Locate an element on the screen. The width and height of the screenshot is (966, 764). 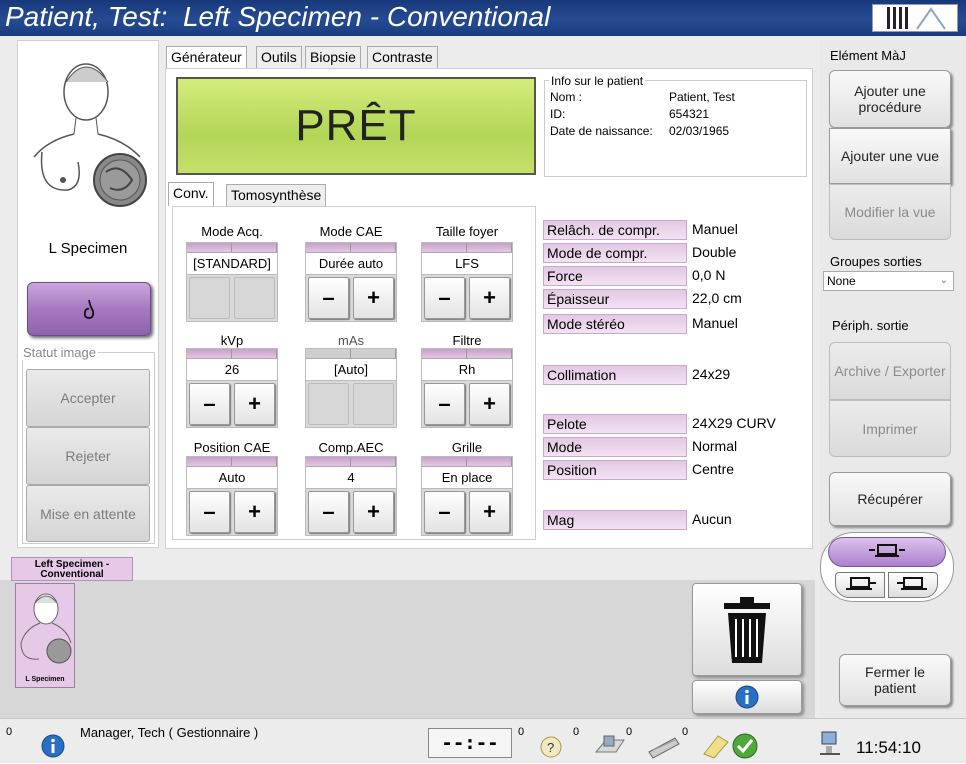
mas-label: mAs is located at coordinates (351, 340).